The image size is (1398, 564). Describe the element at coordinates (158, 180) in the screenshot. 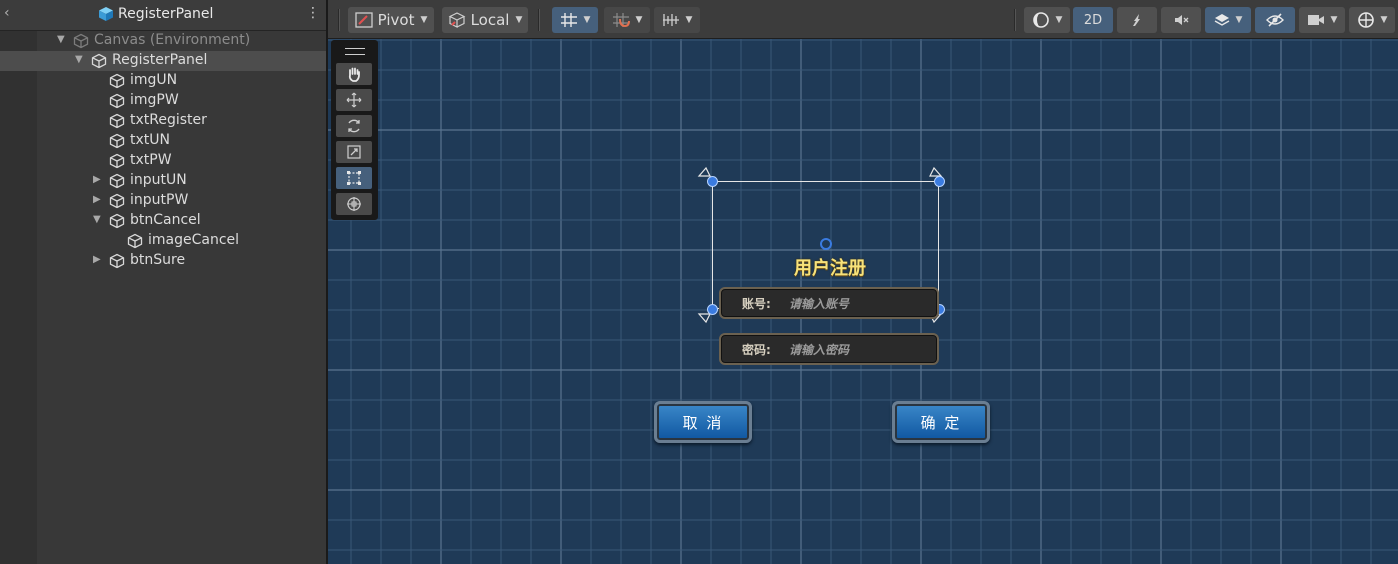

I see `hierarchy-item-label: inputUN` at that location.